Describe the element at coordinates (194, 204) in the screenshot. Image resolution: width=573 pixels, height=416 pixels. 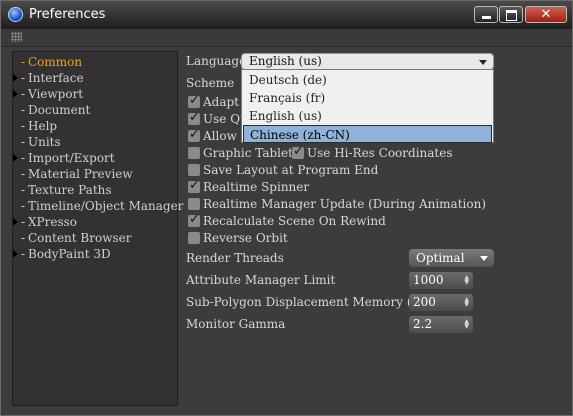
I see `realtime-manager-checkbox` at that location.